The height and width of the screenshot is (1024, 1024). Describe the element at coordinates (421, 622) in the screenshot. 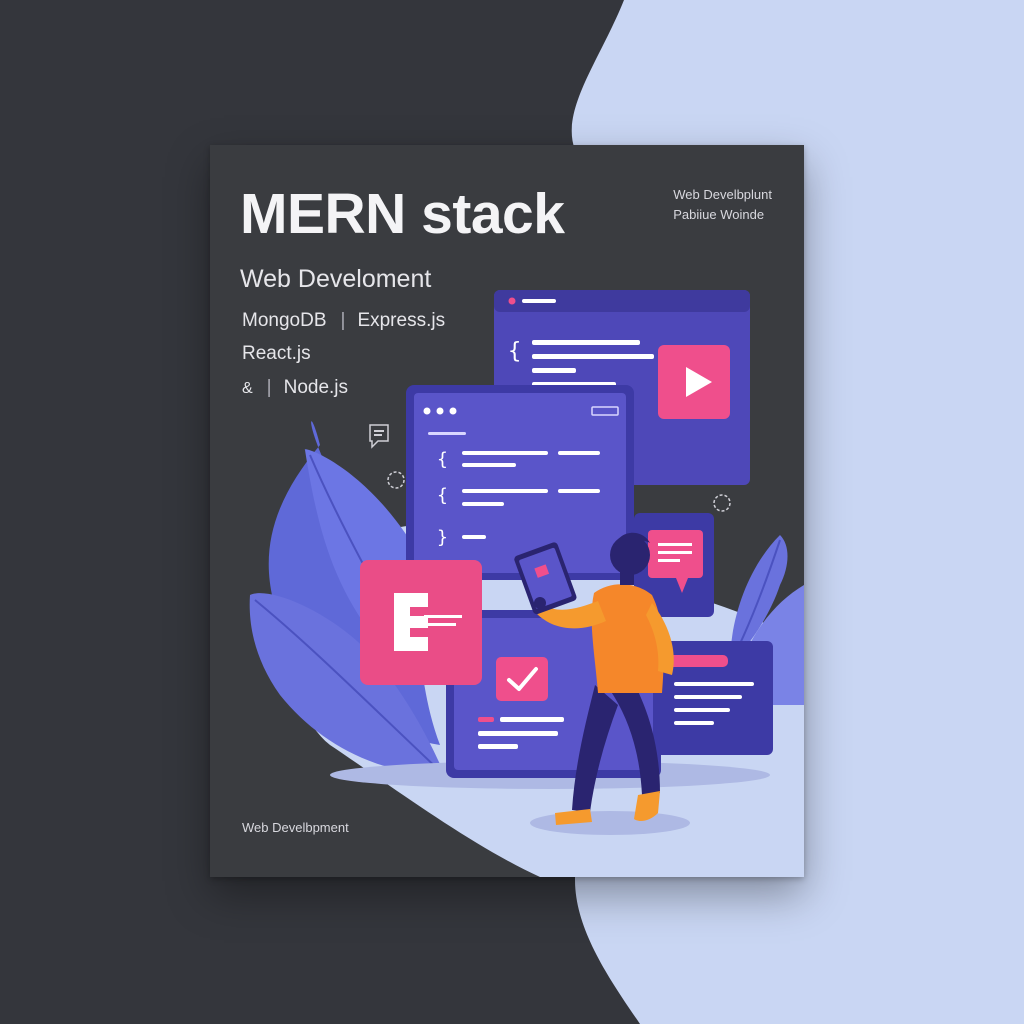

I see `pink-app-card` at that location.